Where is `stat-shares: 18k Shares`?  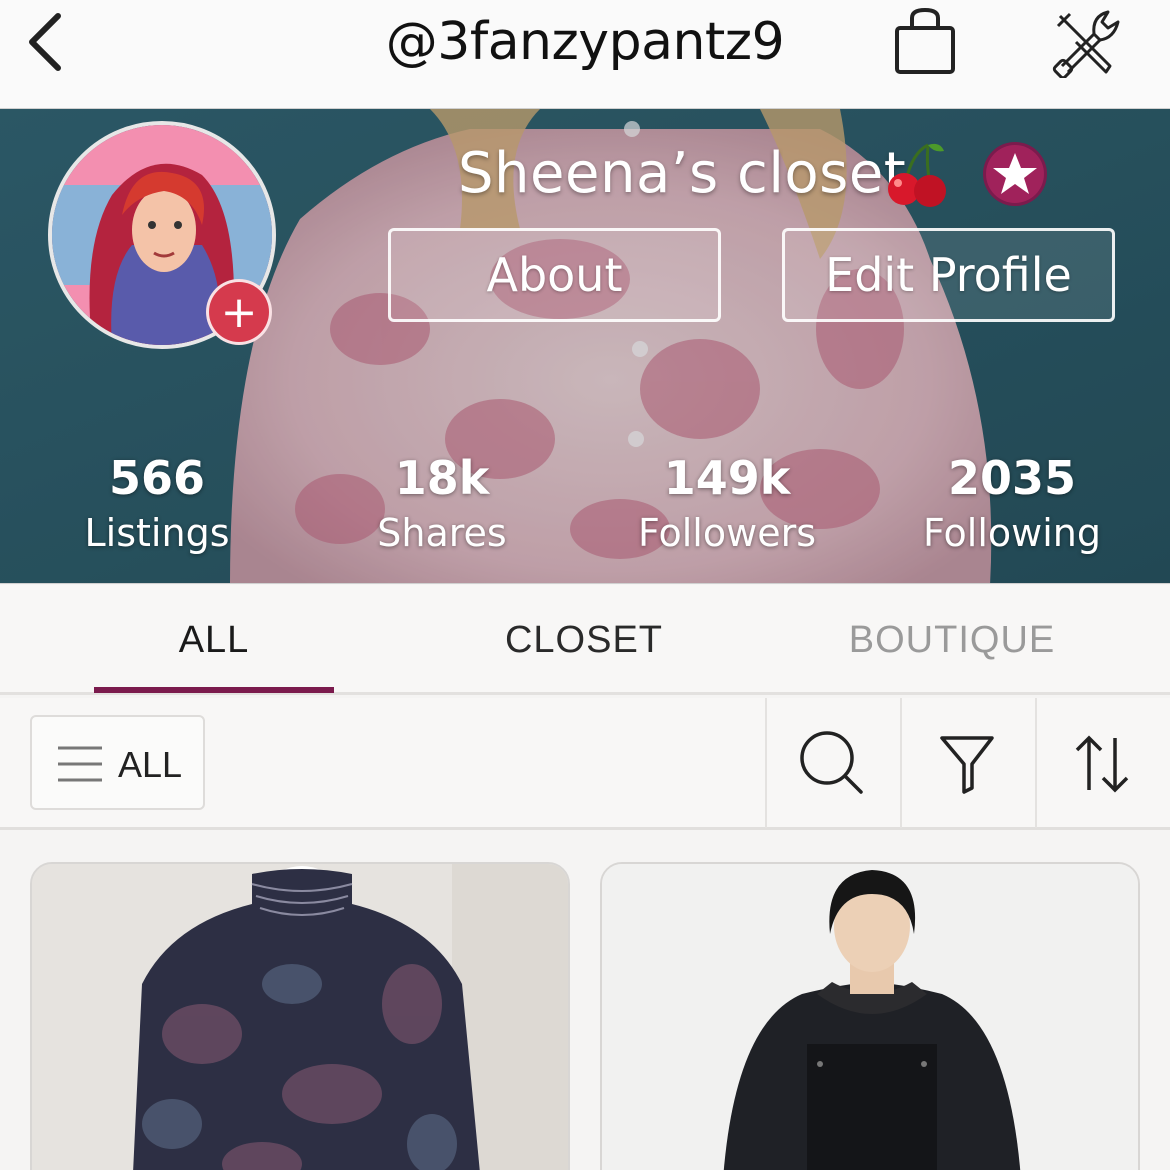
stat-shares: 18k Shares is located at coordinates (442, 504).